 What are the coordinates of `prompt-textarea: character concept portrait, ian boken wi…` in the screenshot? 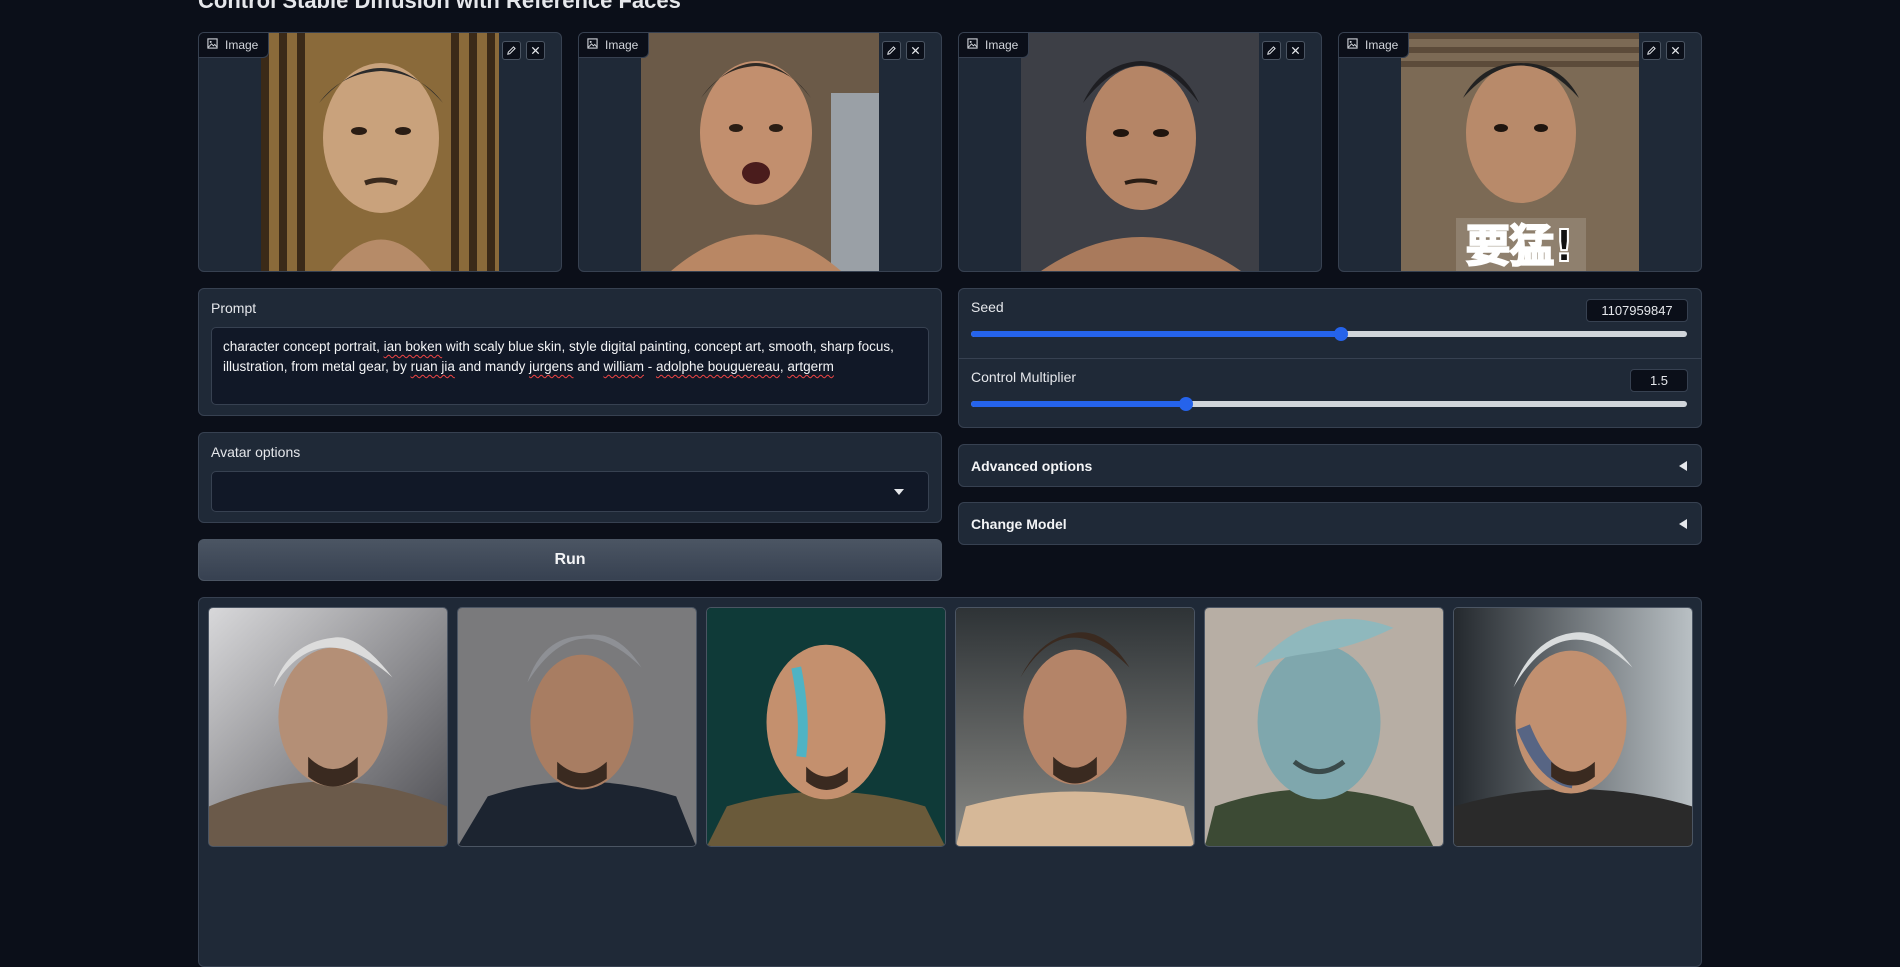 It's located at (570, 366).